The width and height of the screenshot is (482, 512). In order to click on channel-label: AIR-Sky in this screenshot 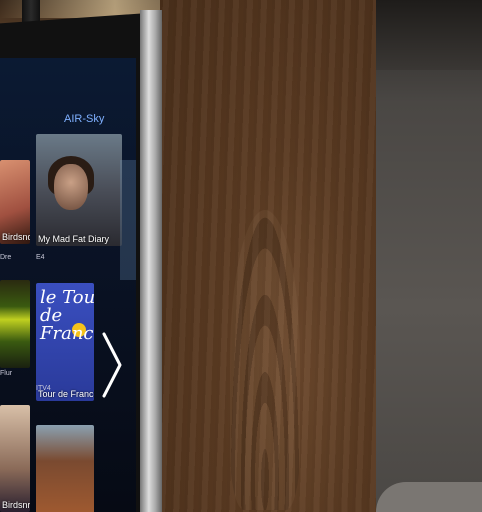, I will do `click(84, 119)`.